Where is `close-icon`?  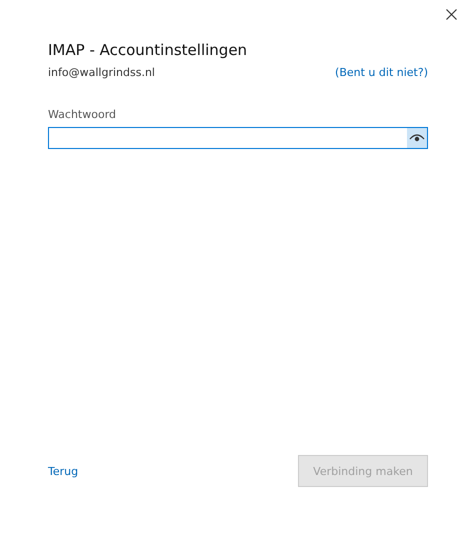 close-icon is located at coordinates (451, 14).